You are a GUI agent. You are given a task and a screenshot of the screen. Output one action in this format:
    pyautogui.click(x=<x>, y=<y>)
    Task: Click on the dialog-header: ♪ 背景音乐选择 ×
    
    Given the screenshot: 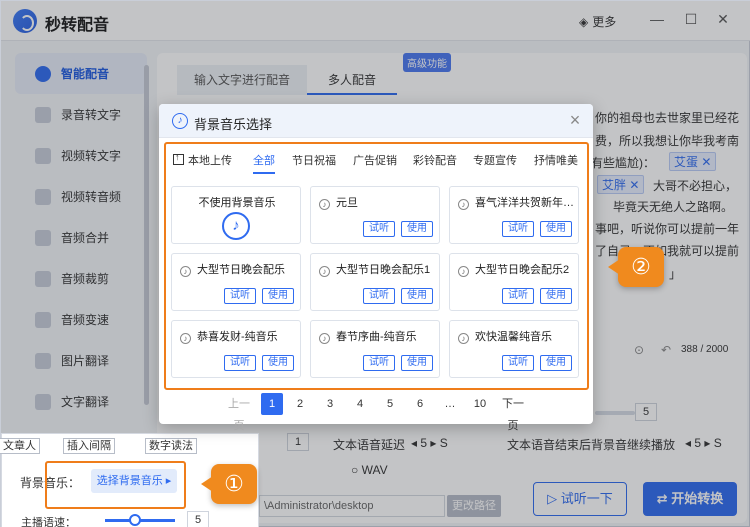 What is the action you would take?
    pyautogui.click(x=376, y=121)
    